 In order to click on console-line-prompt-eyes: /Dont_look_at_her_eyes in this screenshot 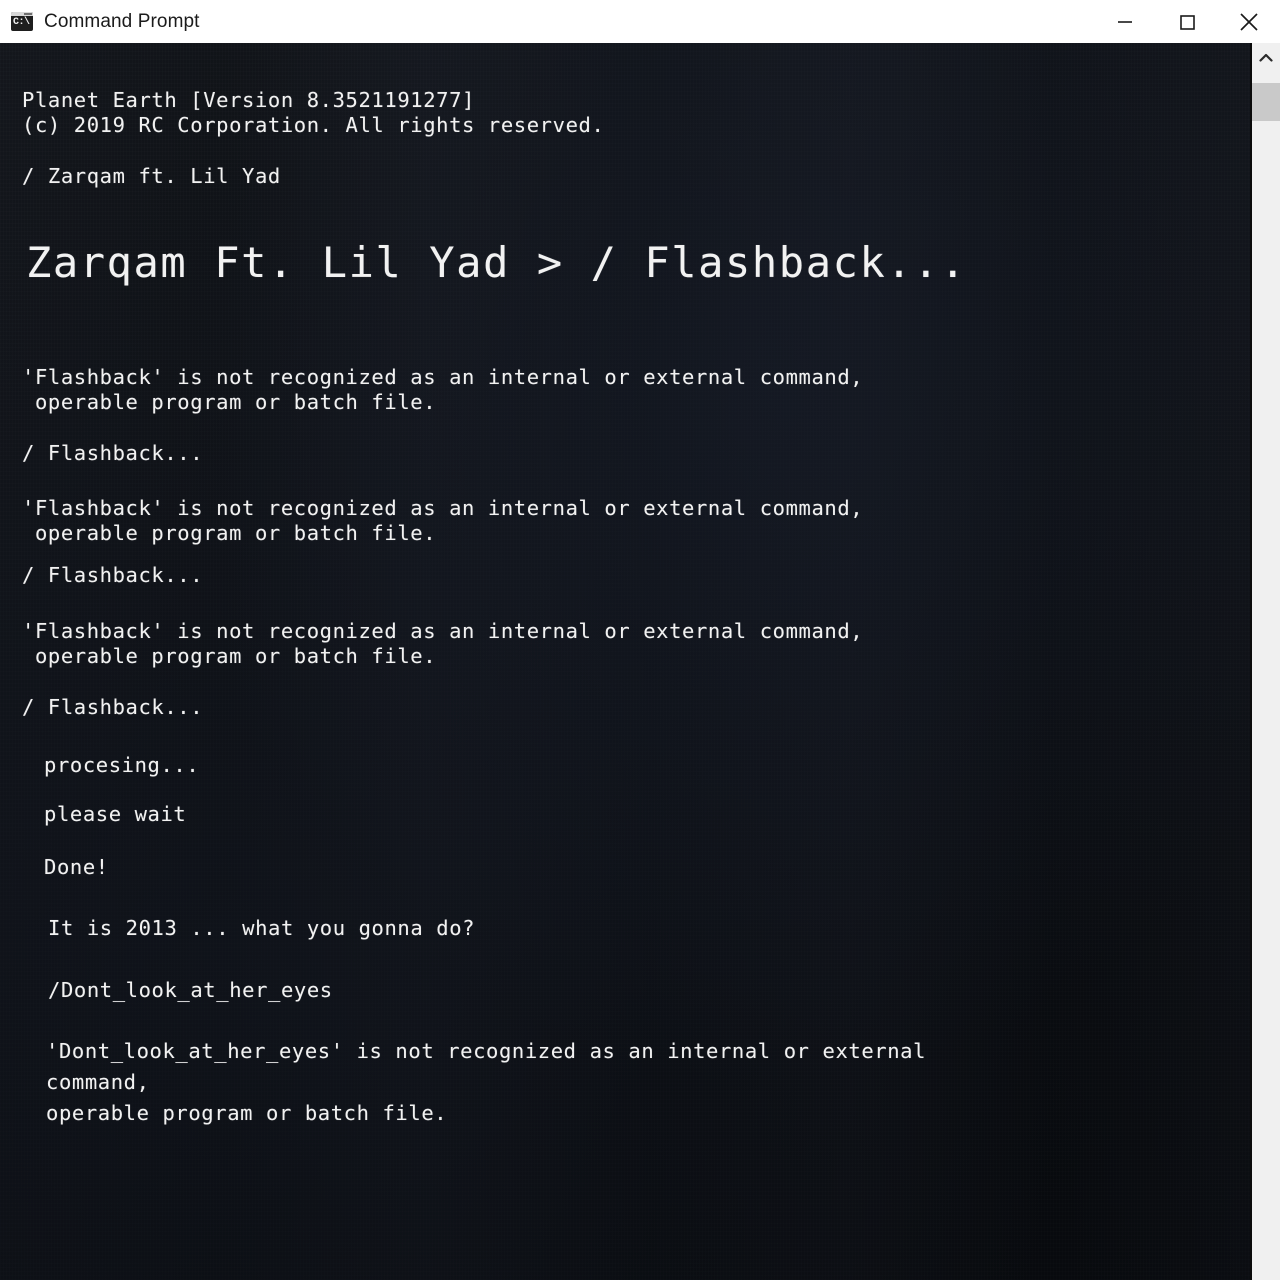, I will do `click(190, 990)`.